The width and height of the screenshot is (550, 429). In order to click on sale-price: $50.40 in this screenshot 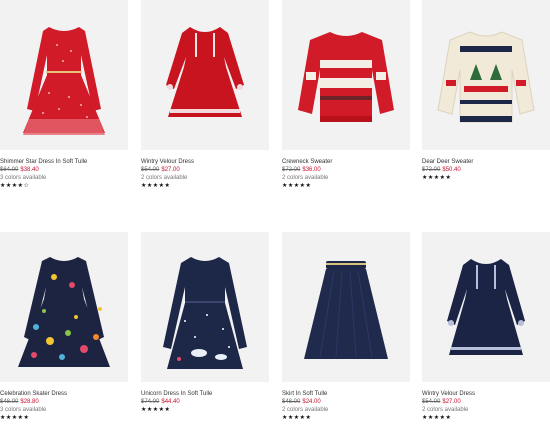, I will do `click(451, 170)`.